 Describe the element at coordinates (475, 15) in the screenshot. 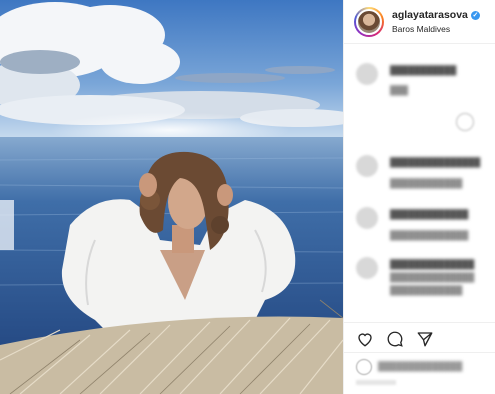

I see `verified-badge-icon: ✓` at that location.